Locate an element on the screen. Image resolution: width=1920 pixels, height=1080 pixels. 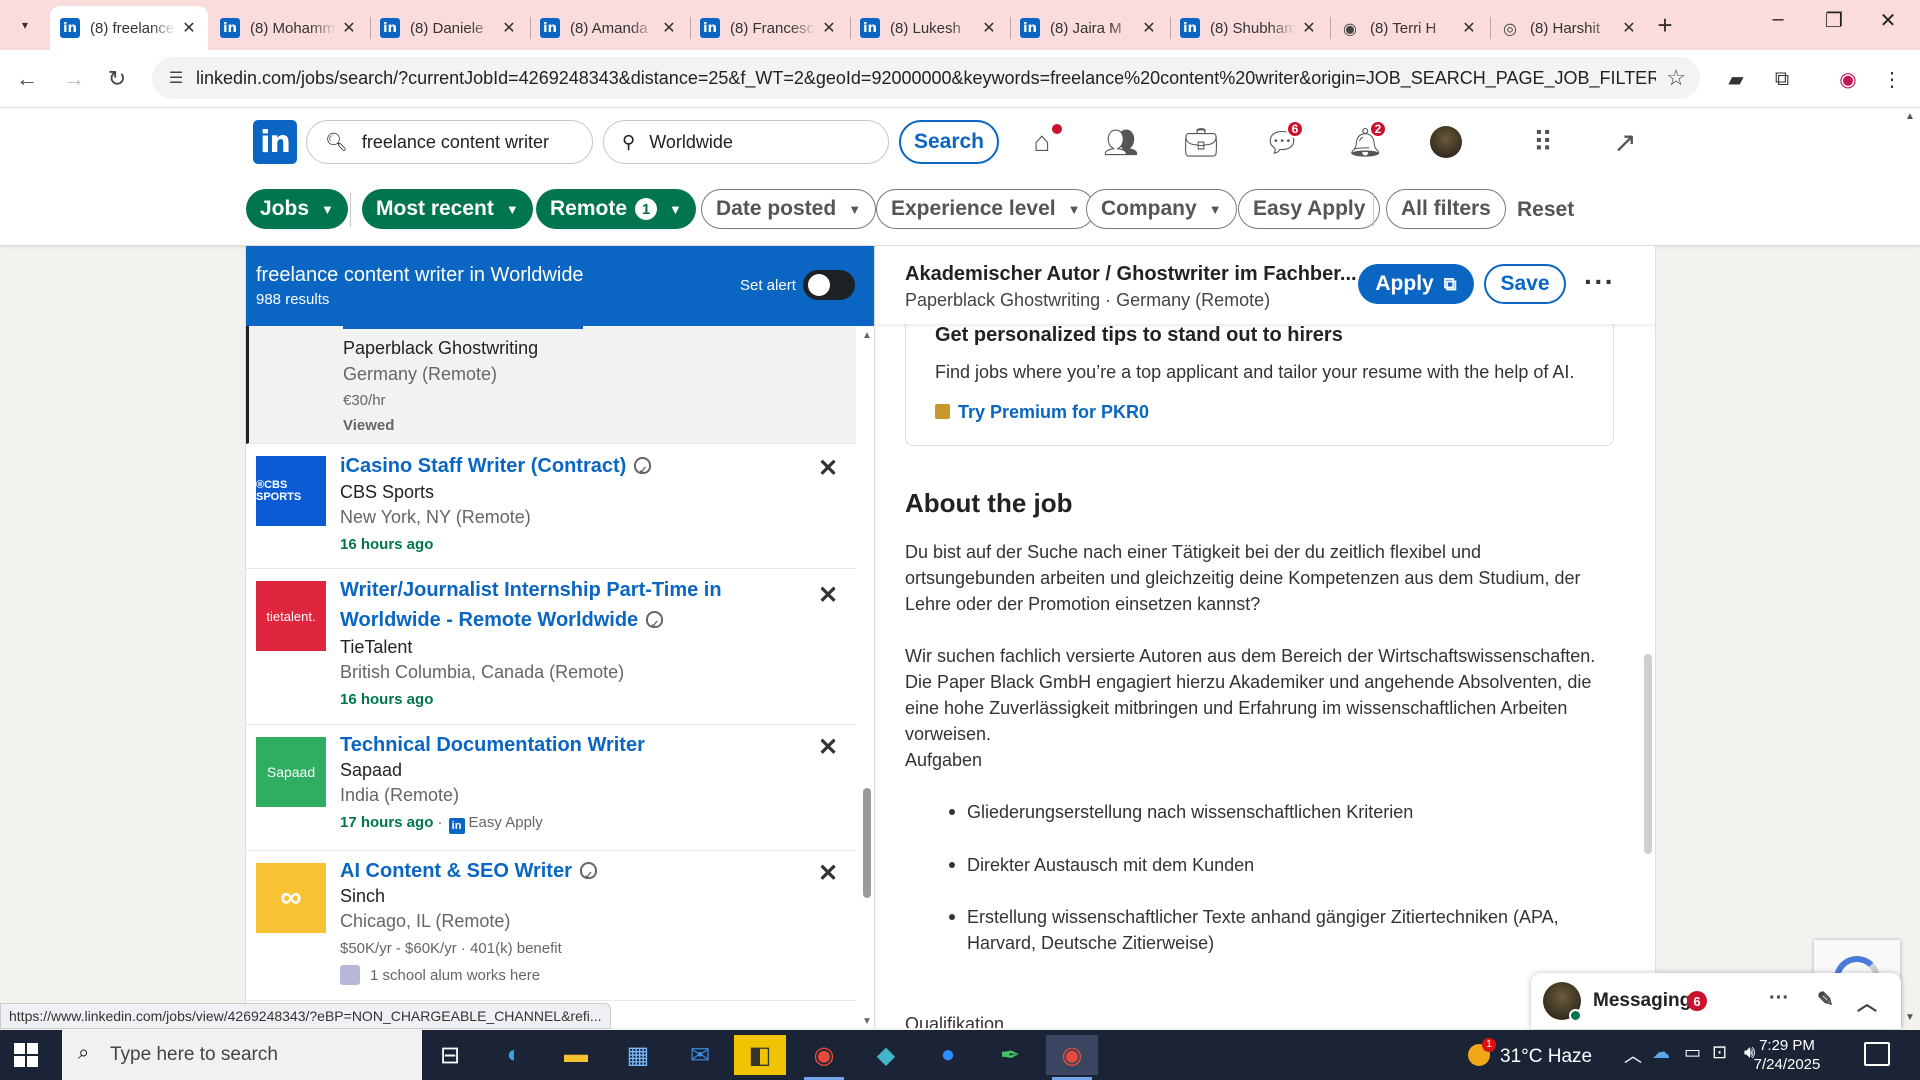
reload-icon: ↻ is located at coordinates (117, 79).